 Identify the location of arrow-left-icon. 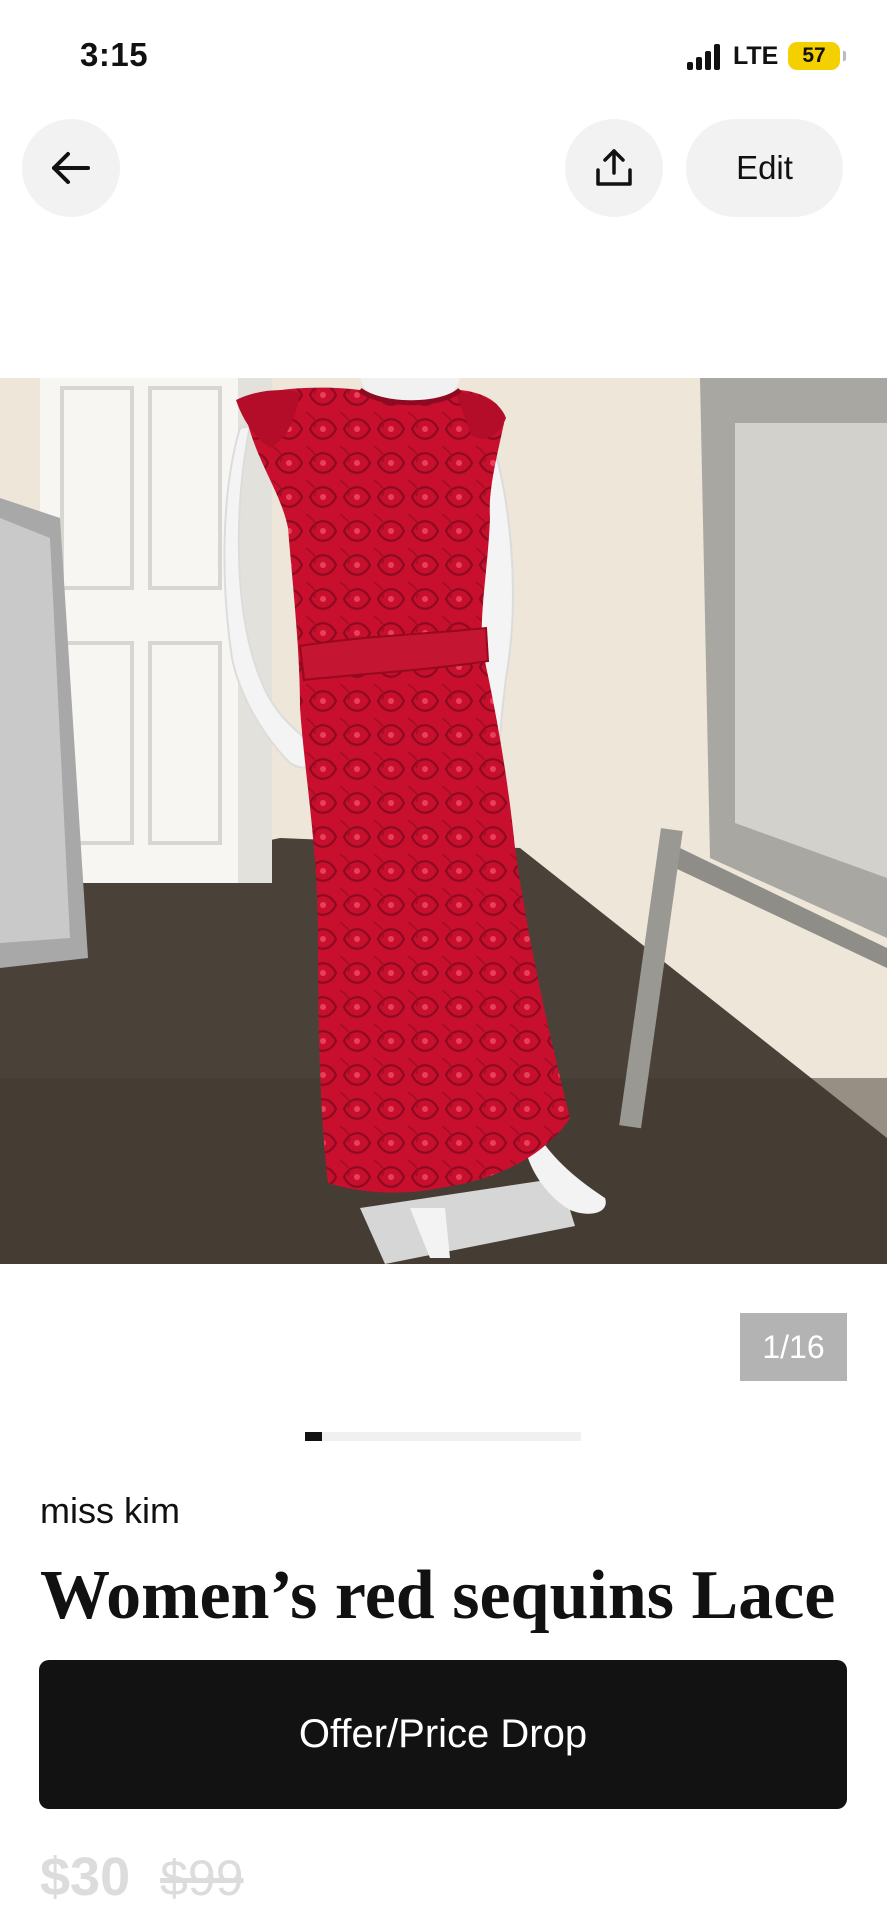
(71, 168).